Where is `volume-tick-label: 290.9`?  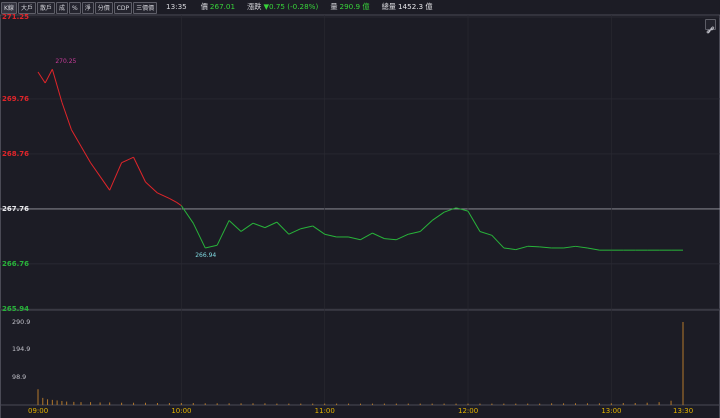
volume-tick-label: 290.9 is located at coordinates (21, 322).